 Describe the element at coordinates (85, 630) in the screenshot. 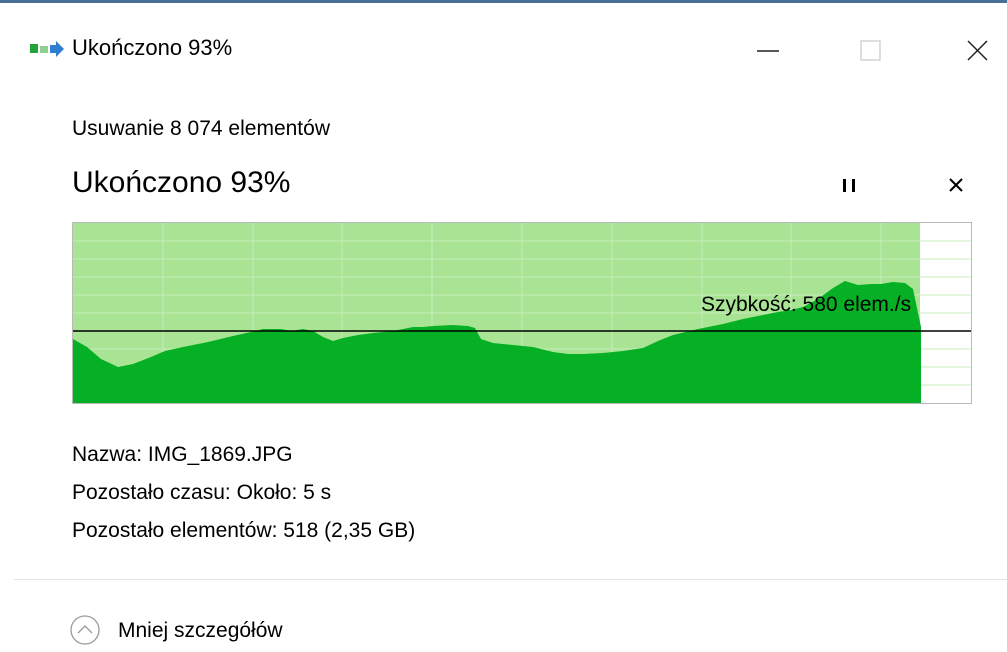

I see `chevron-up-circle-icon` at that location.